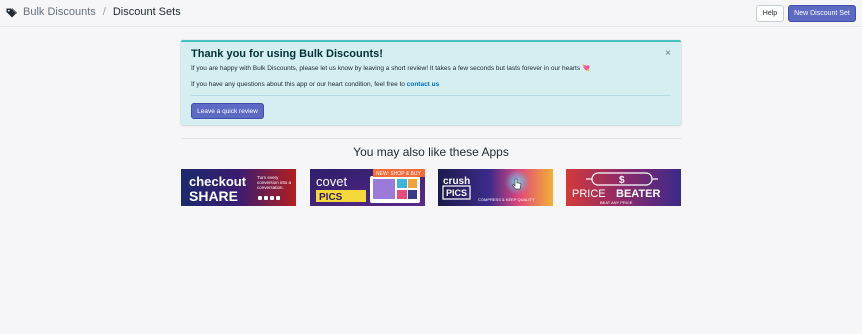  I want to click on banner-title: Thank you for using Bulk Discounts!, so click(287, 54).